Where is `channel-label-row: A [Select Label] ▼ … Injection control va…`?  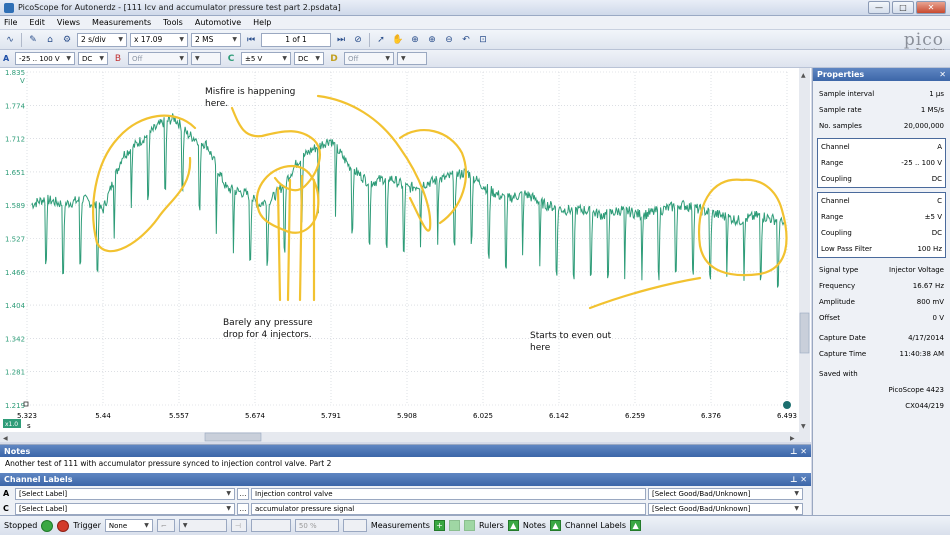 channel-label-row: A [Select Label] ▼ … Injection control va… is located at coordinates (405, 493).